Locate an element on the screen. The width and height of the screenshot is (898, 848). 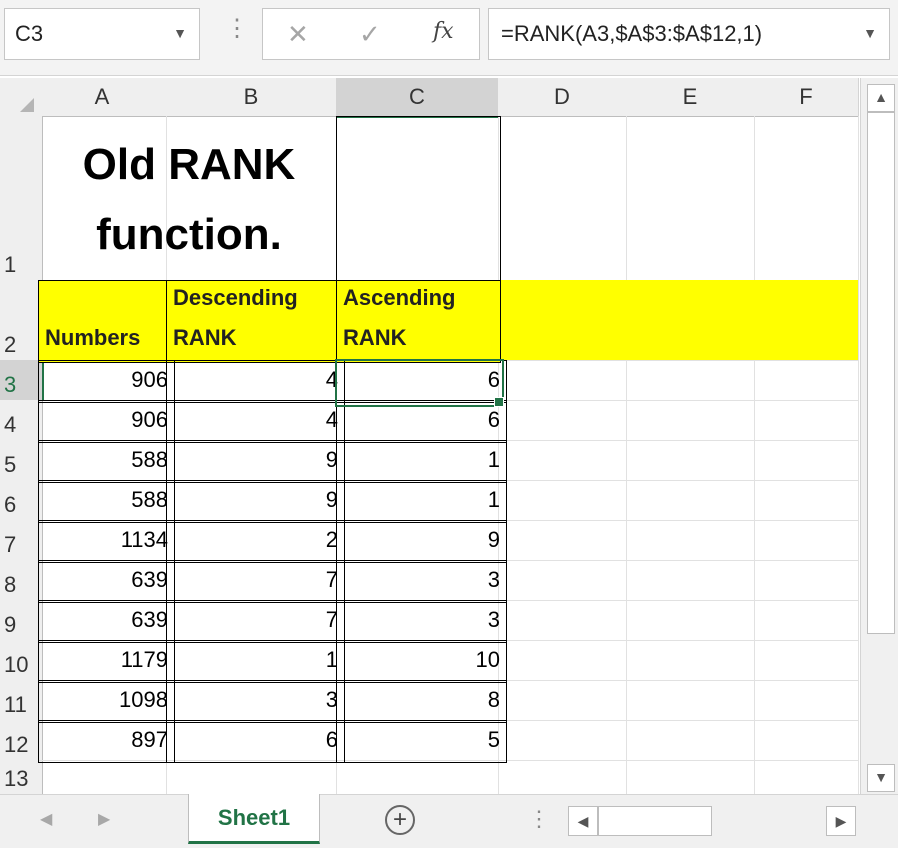
horizontal-scrollbar: ◀ ▶ is located at coordinates (712, 821).